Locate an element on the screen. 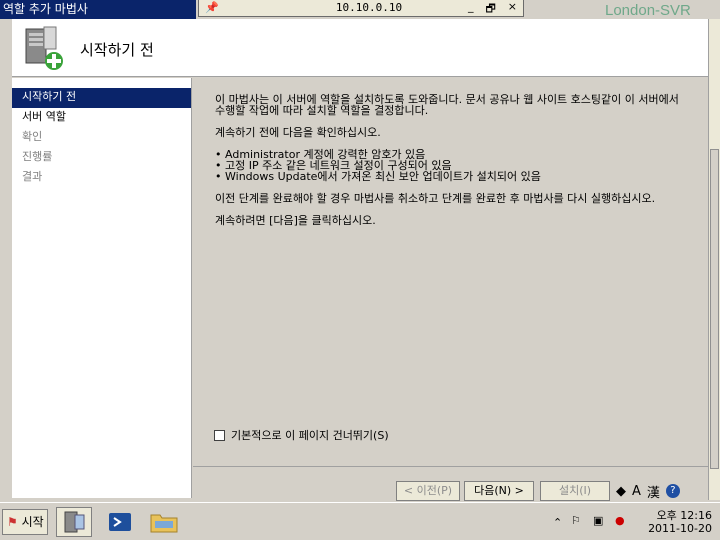 The height and width of the screenshot is (540, 720). clock-date: 2011-10-20 is located at coordinates (680, 528).